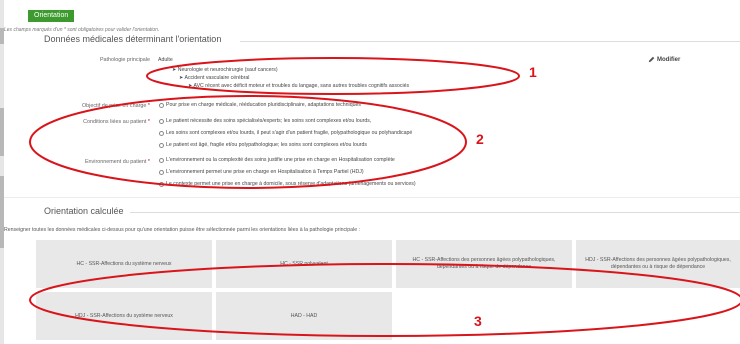 The width and height of the screenshot is (740, 344). I want to click on section-title-orientation: Orientation calculée, so click(84, 211).